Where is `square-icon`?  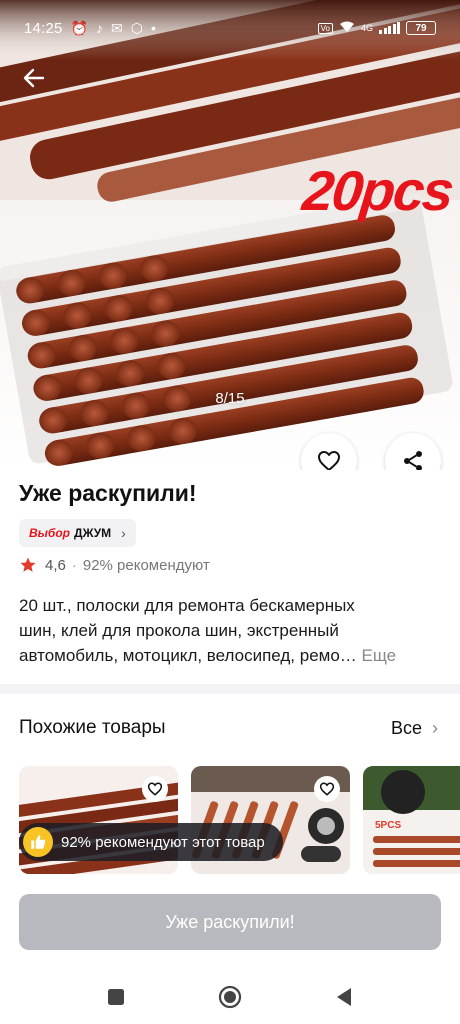 square-icon is located at coordinates (116, 997).